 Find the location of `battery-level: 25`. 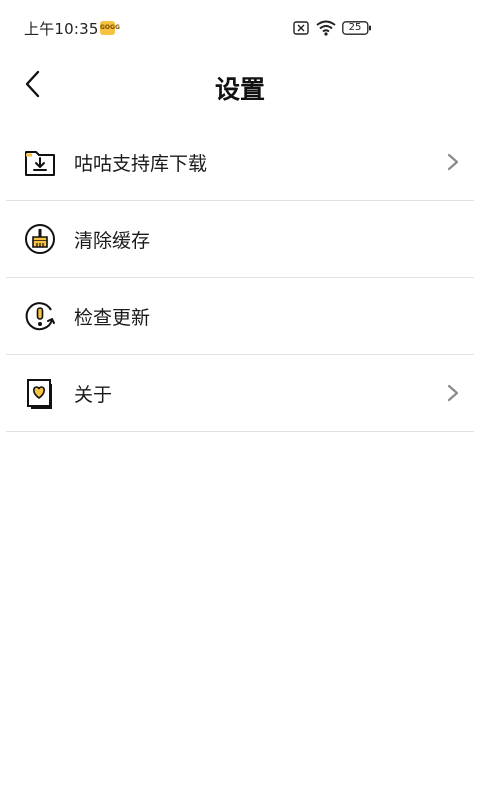

battery-level: 25 is located at coordinates (355, 27).